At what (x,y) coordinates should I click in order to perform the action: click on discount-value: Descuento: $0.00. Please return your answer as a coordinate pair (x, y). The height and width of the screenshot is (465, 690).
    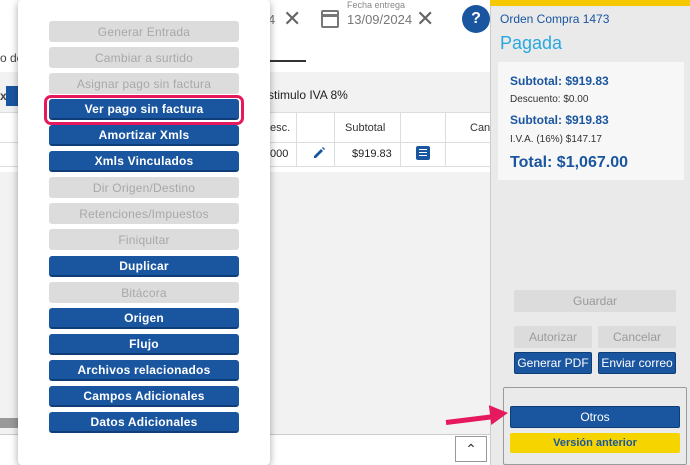
    Looking at the image, I should click on (549, 99).